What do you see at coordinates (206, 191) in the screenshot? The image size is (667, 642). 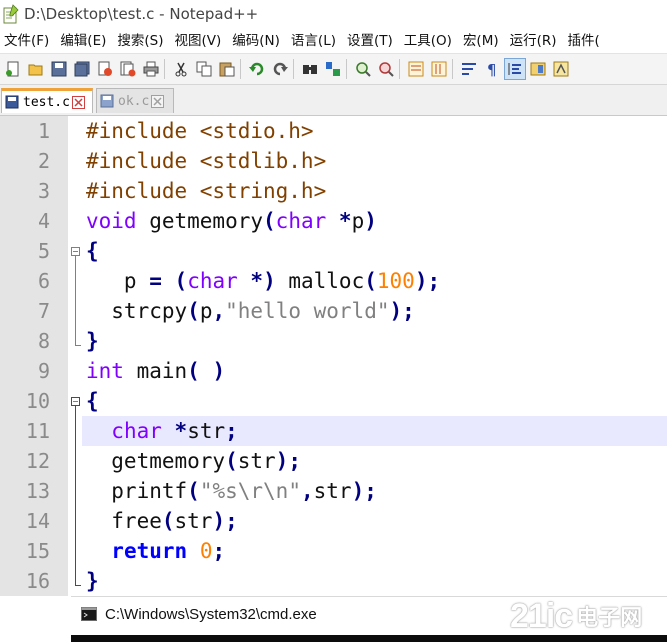 I see `code-line-3: #include <string.h>` at bounding box center [206, 191].